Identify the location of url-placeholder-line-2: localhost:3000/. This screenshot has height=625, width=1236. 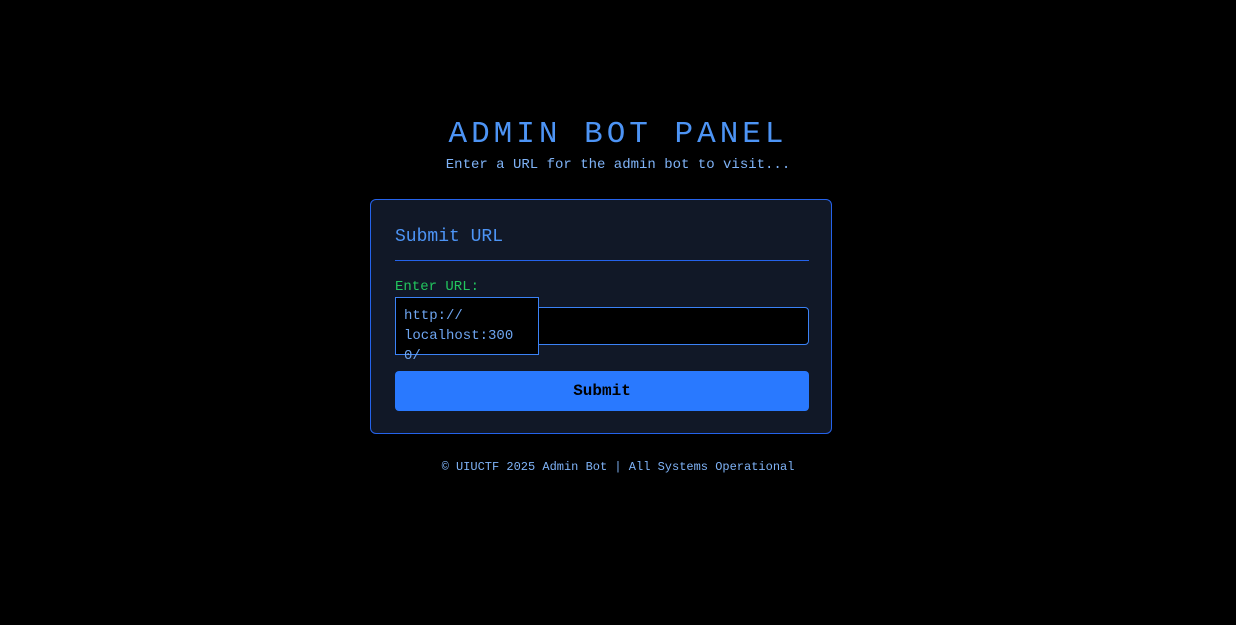
(459, 346).